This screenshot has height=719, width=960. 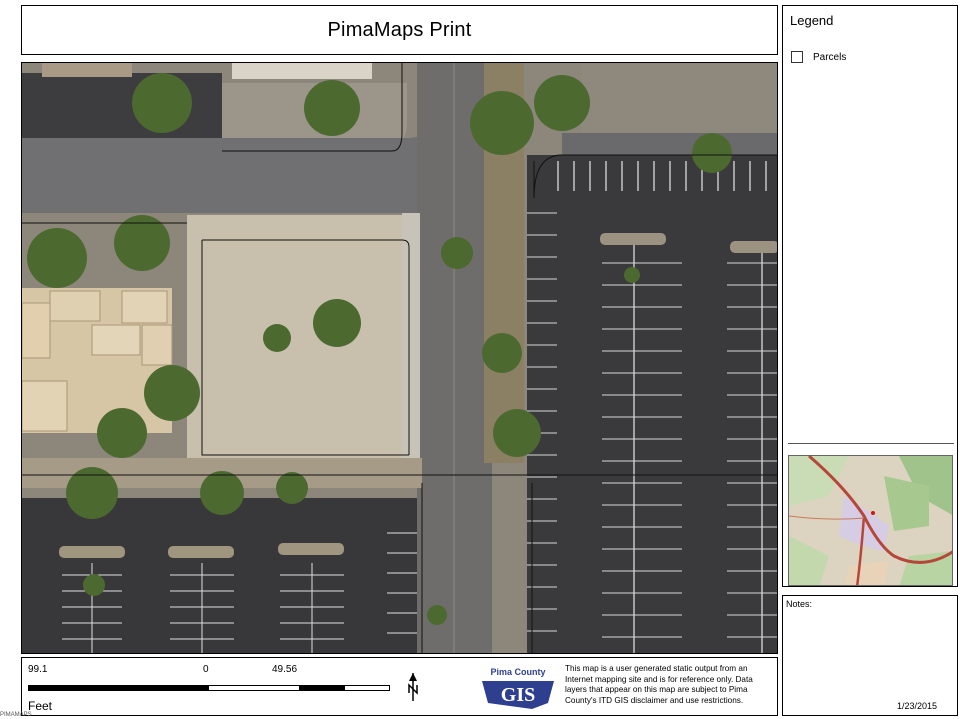 What do you see at coordinates (285, 669) in the screenshot?
I see `scale-right-label: 49.56` at bounding box center [285, 669].